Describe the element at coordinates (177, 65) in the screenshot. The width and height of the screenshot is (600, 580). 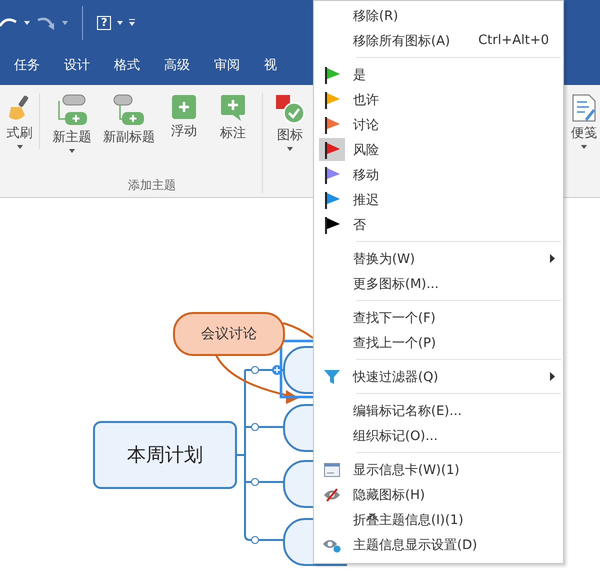
I see `ribbon-tab: 高级` at that location.